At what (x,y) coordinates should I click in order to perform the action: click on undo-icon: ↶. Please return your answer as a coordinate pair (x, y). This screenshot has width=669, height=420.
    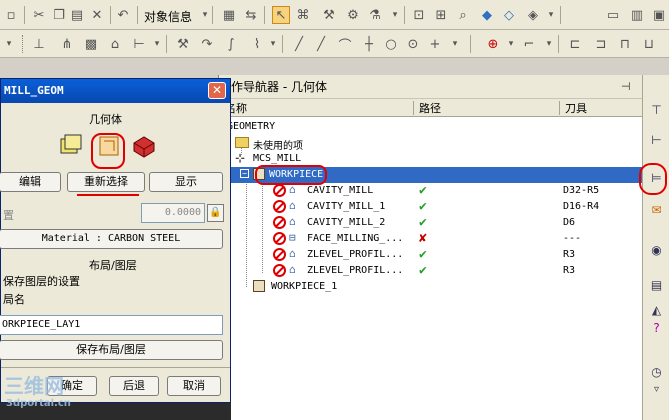
    Looking at the image, I should click on (123, 15).